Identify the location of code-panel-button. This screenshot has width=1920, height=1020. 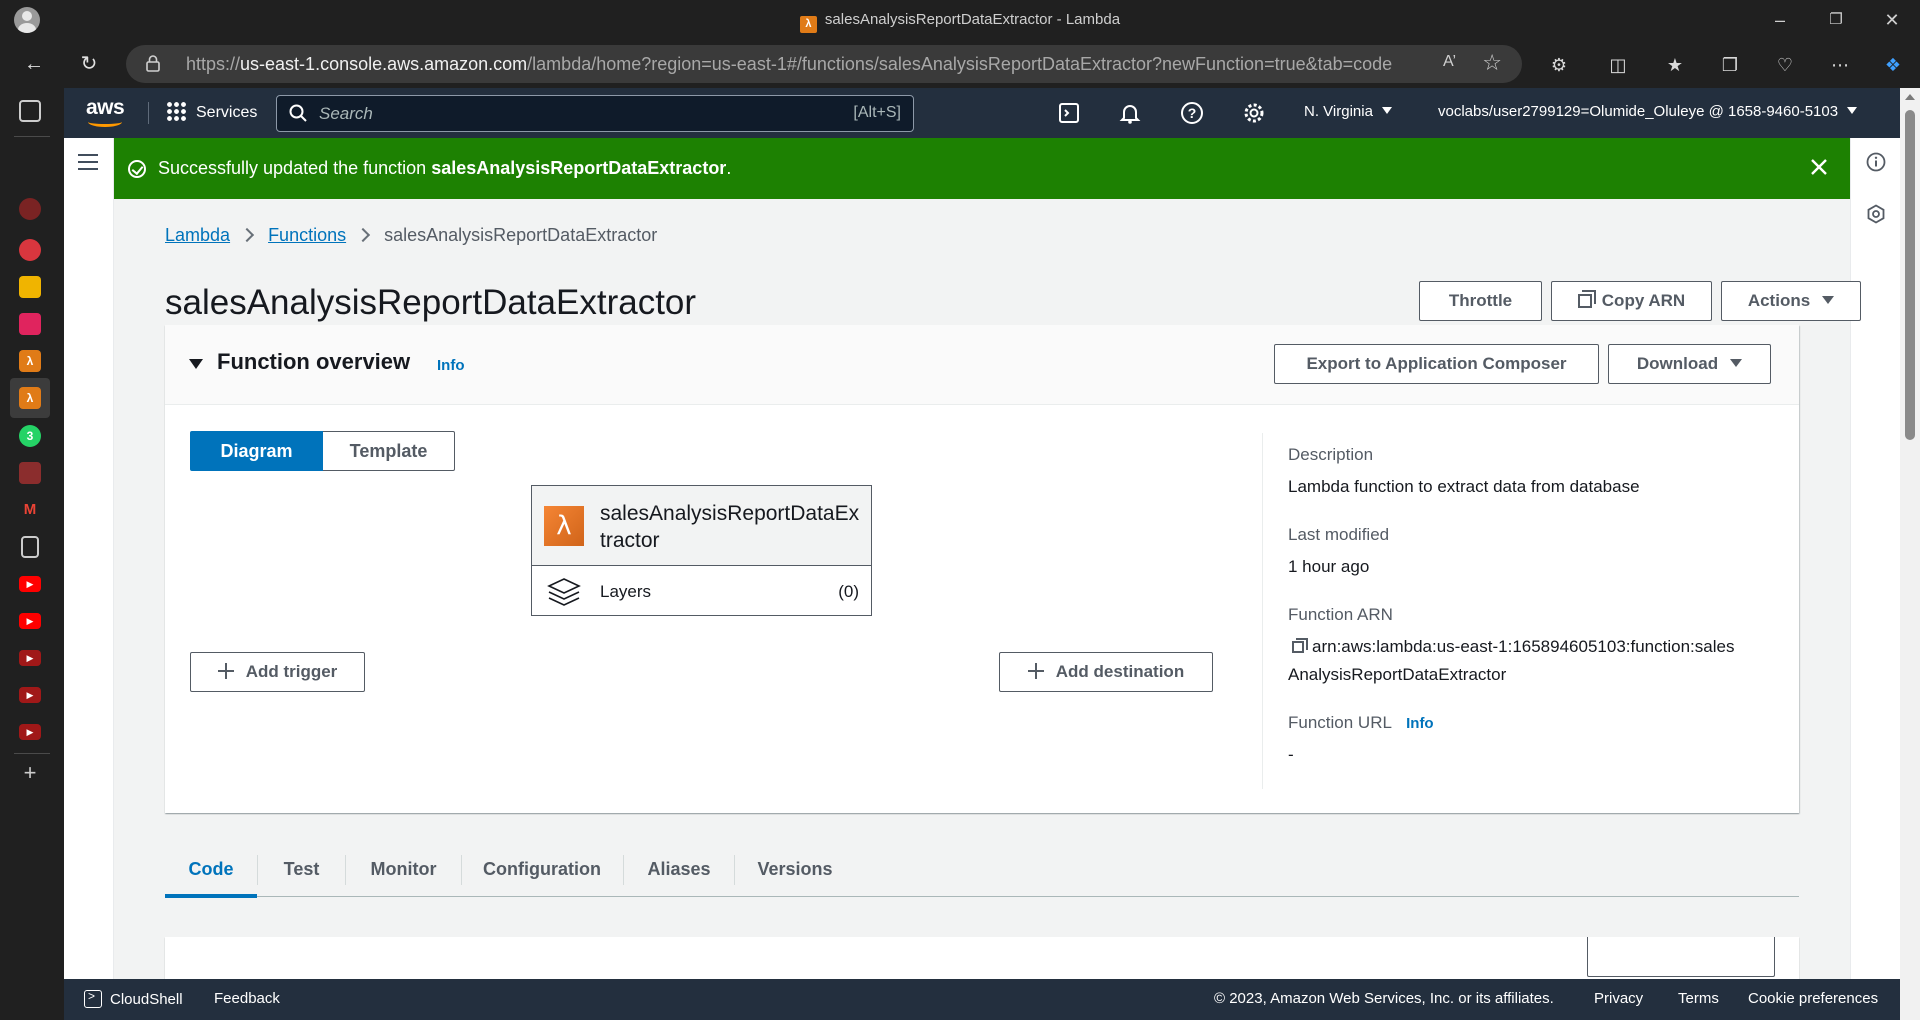
(1681, 957).